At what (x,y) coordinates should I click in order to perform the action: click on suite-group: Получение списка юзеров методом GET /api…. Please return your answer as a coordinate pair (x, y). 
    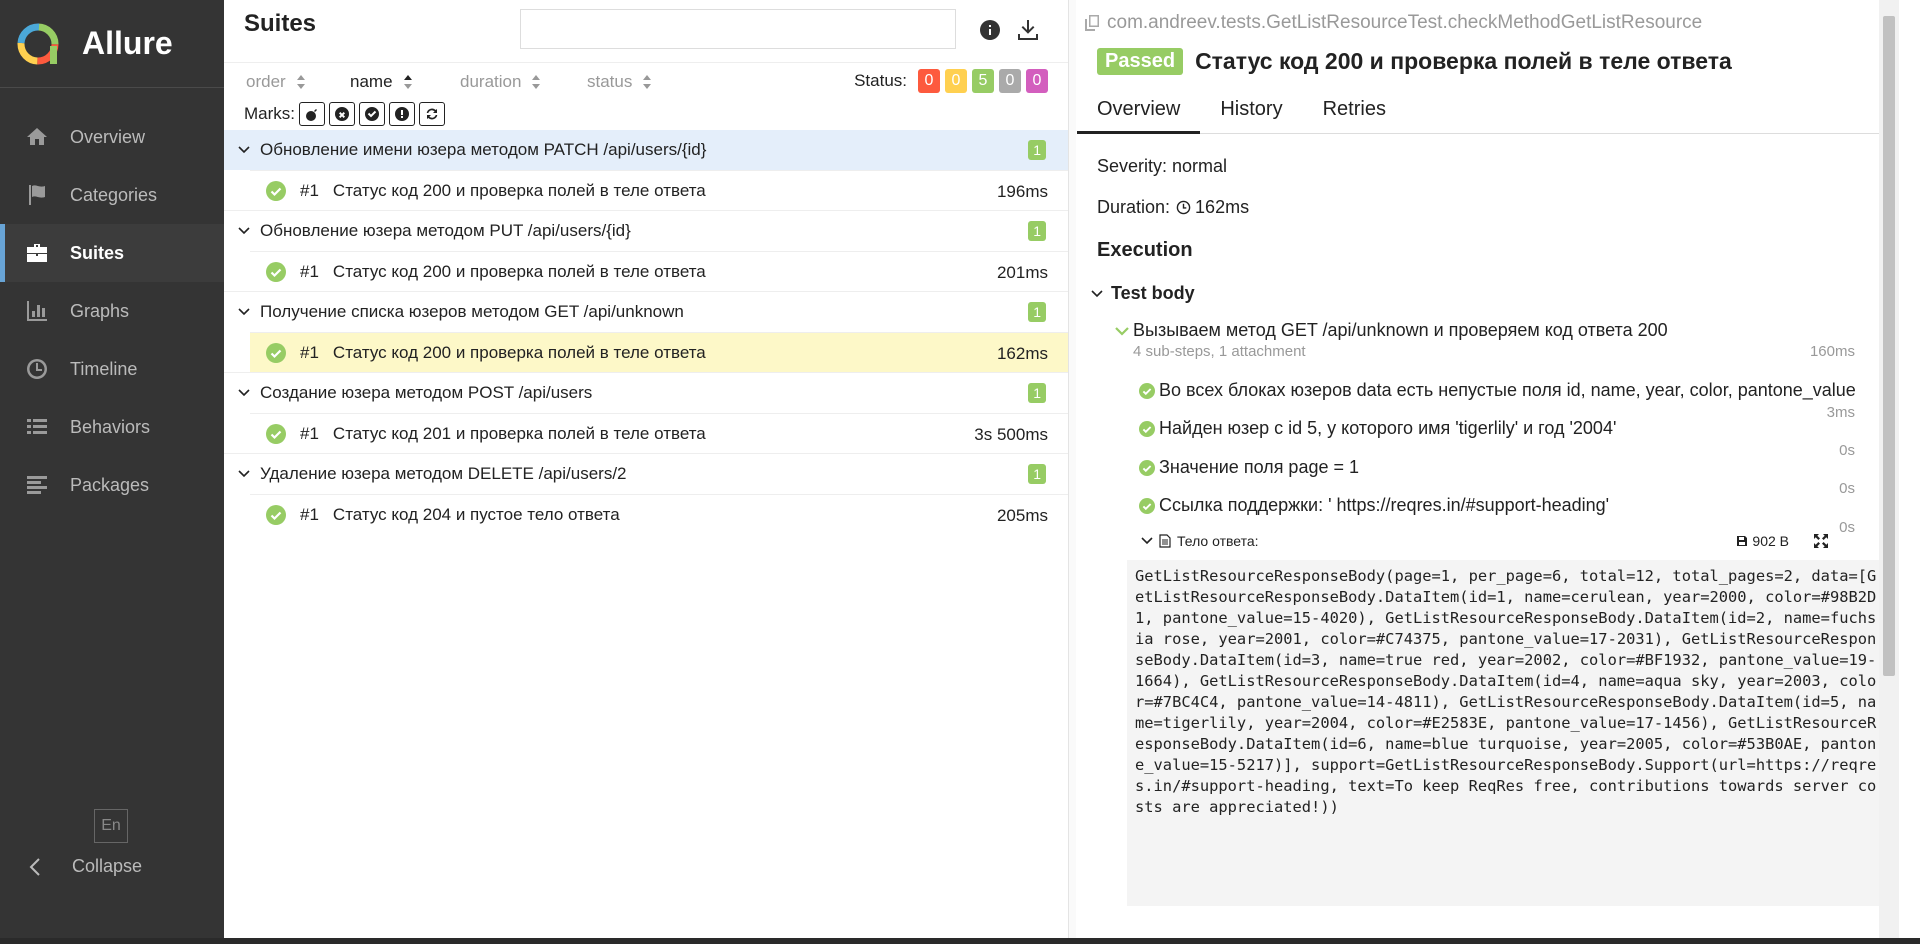
    Looking at the image, I should click on (646, 332).